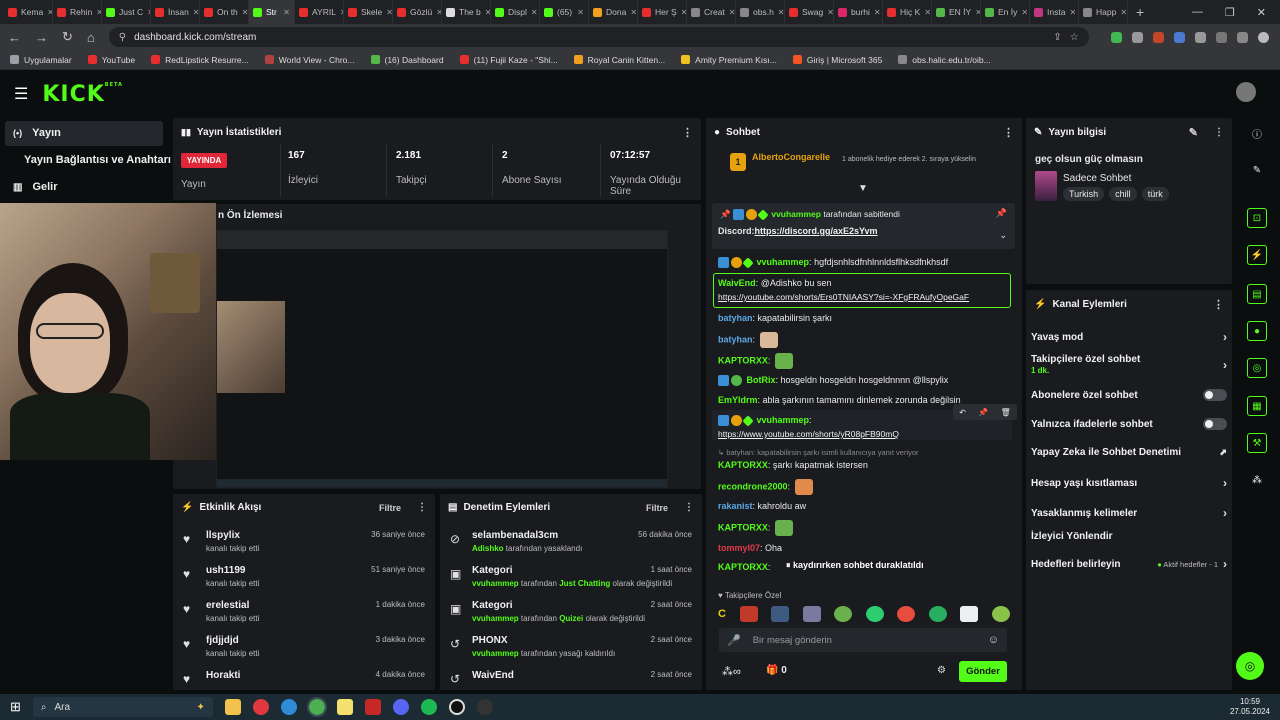 This screenshot has height=720, width=1280. I want to click on browser-tab: Her Ş ✕, so click(662, 12).